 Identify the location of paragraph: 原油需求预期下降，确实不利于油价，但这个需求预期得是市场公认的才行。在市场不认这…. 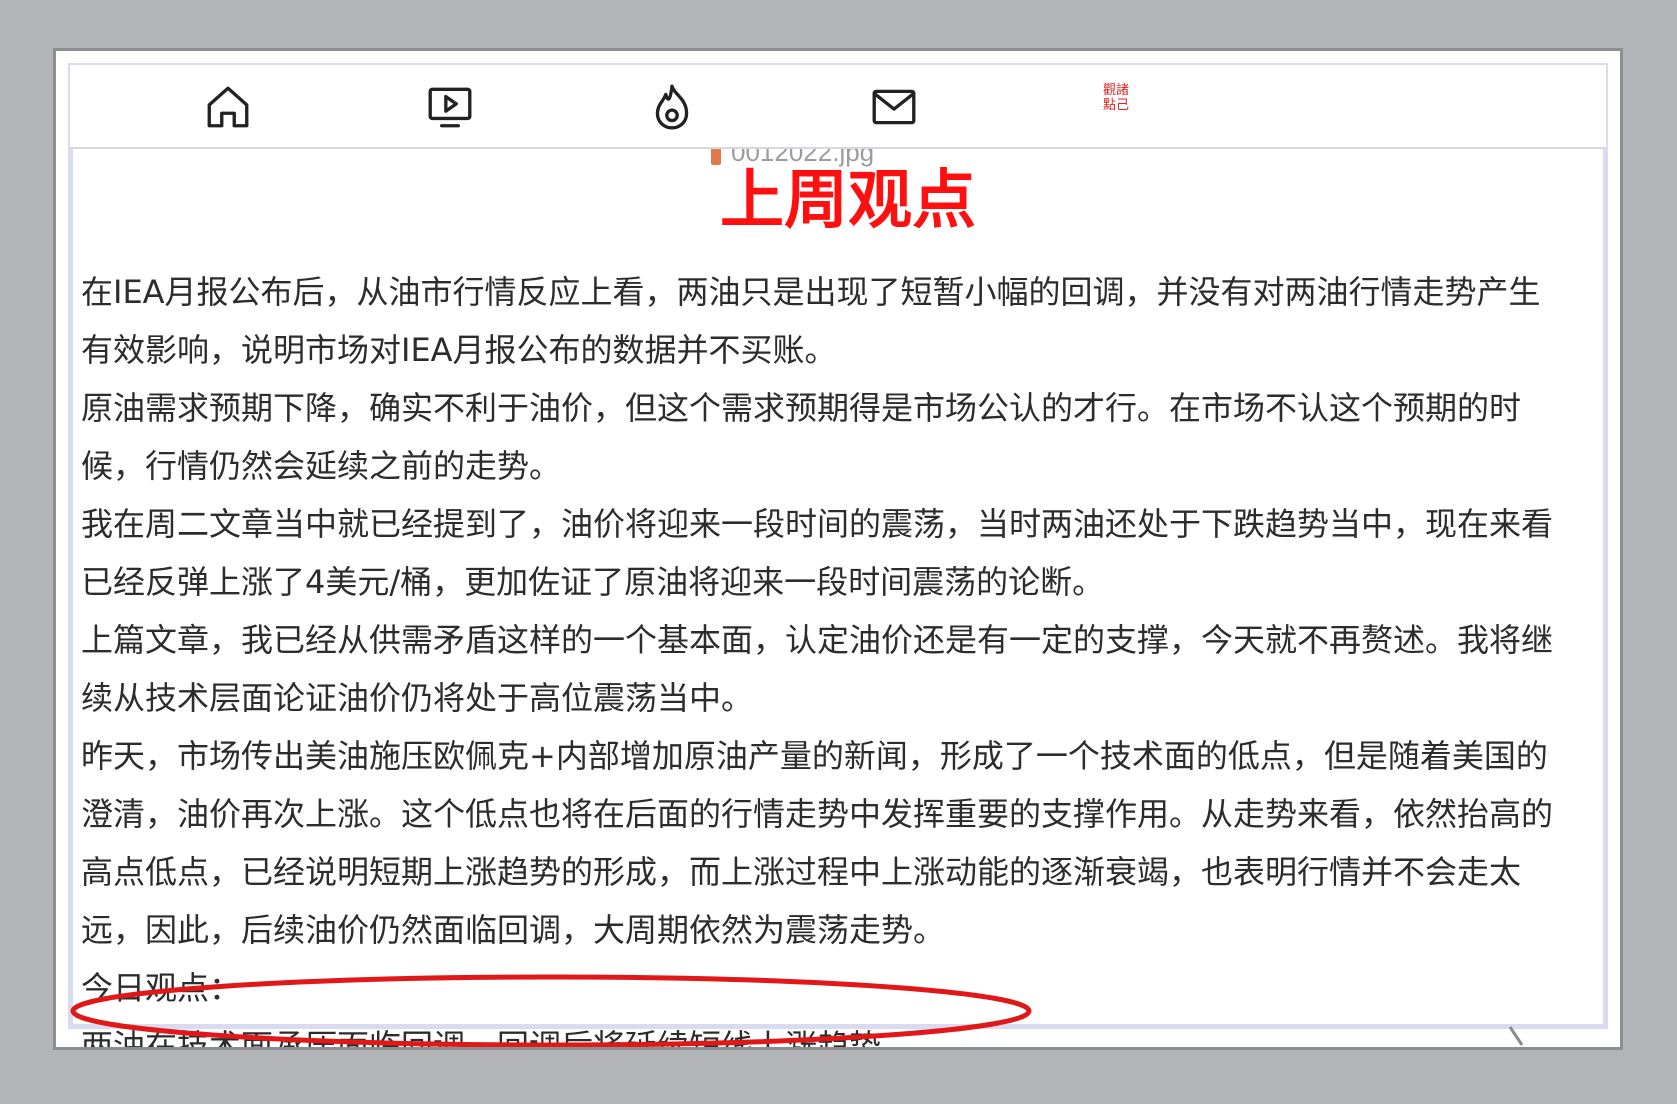
(801, 437).